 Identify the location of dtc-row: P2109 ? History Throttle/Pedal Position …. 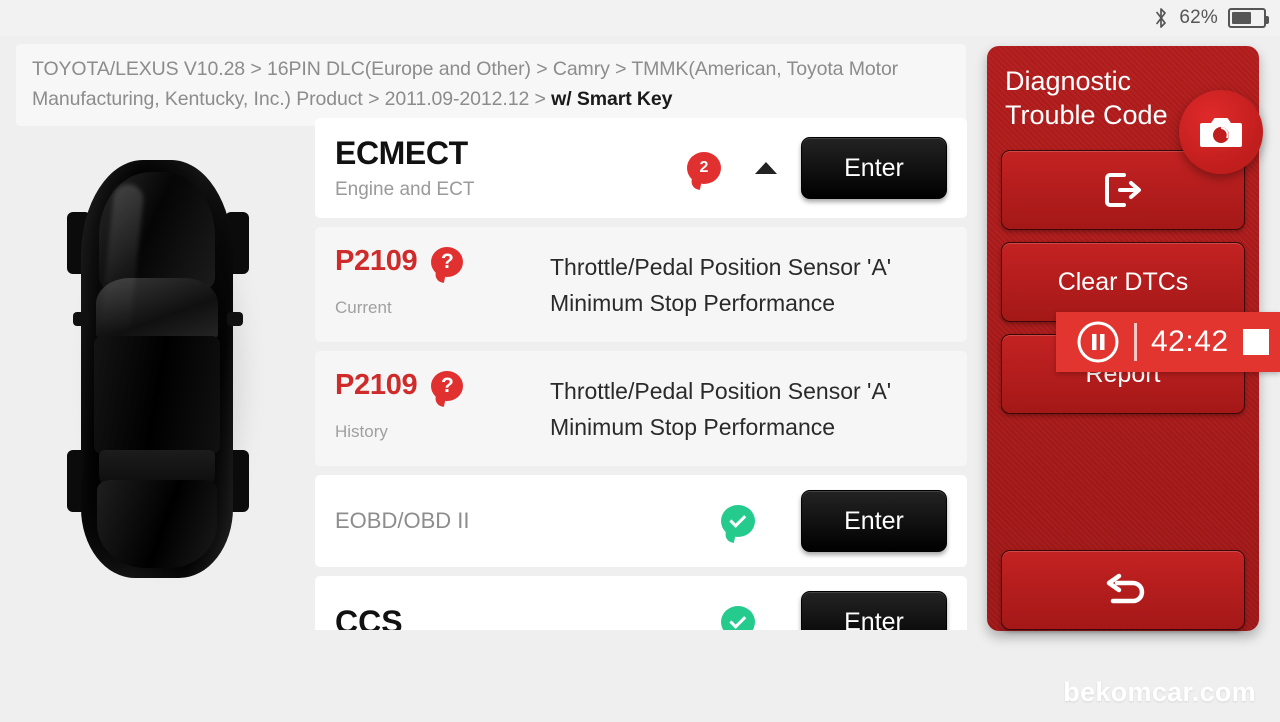
(641, 408).